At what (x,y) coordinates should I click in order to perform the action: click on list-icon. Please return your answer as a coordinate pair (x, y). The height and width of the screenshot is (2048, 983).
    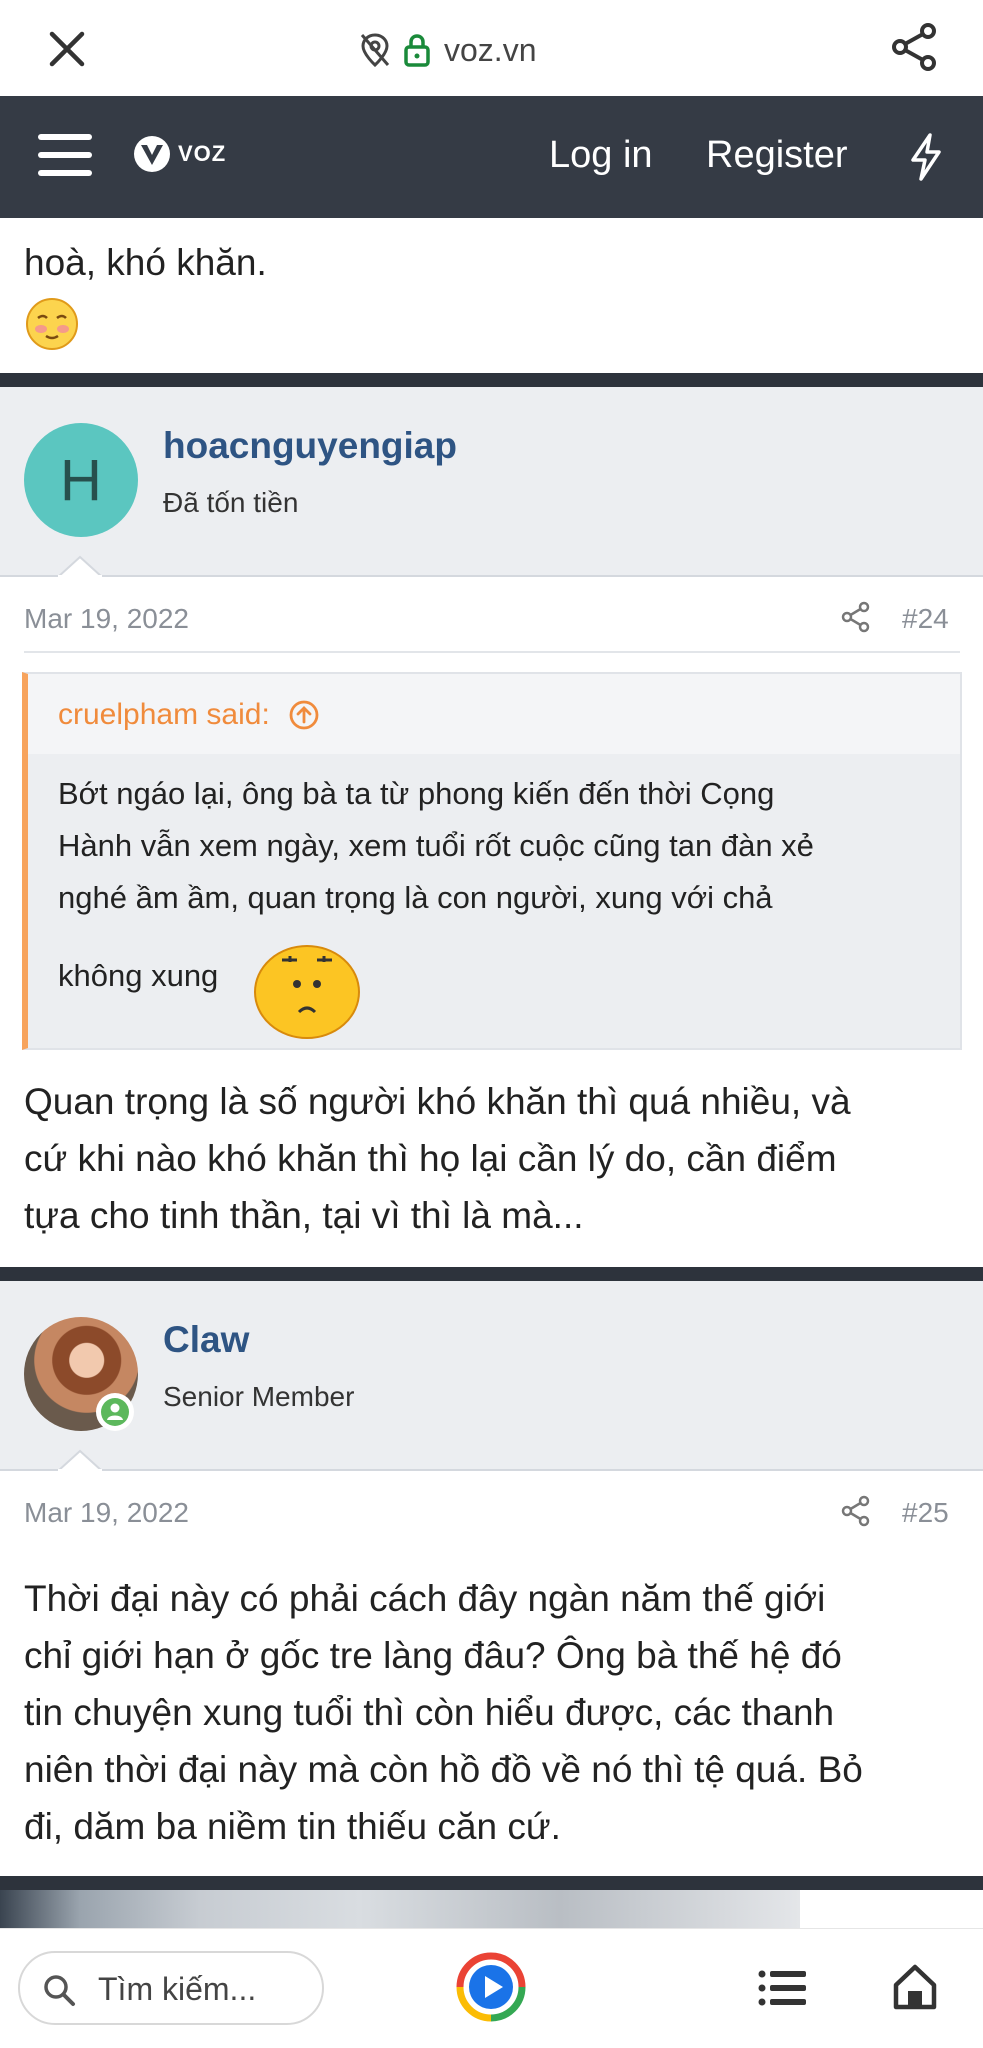
    Looking at the image, I should click on (782, 1988).